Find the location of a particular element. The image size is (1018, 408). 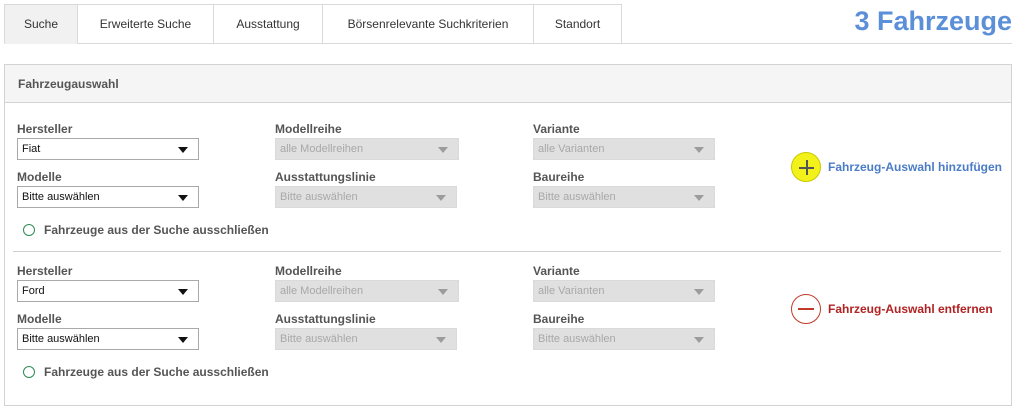

hersteller-select: Ford is located at coordinates (108, 291).